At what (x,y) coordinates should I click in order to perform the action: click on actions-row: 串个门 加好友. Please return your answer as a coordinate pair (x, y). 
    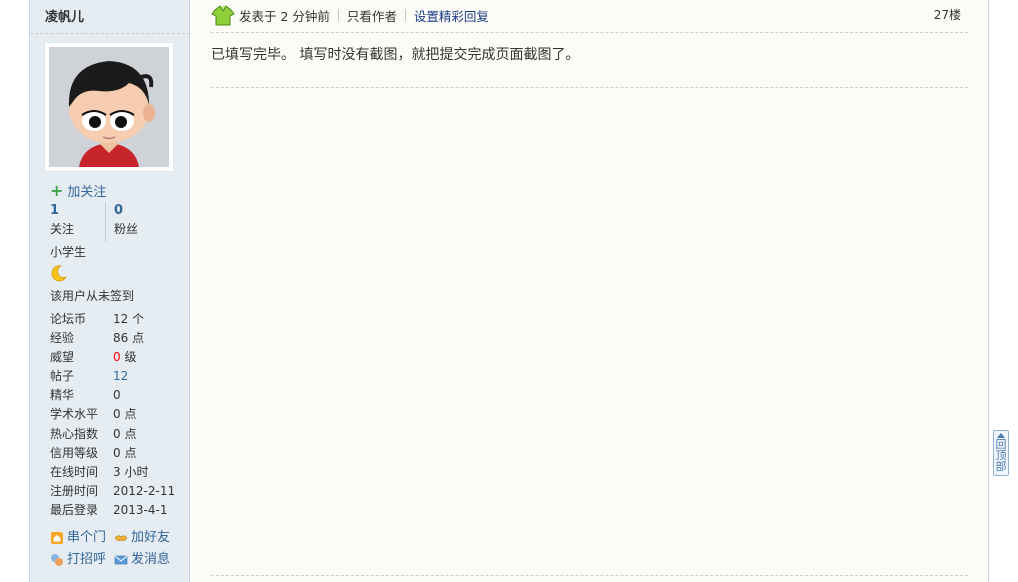
    Looking at the image, I should click on (120, 538).